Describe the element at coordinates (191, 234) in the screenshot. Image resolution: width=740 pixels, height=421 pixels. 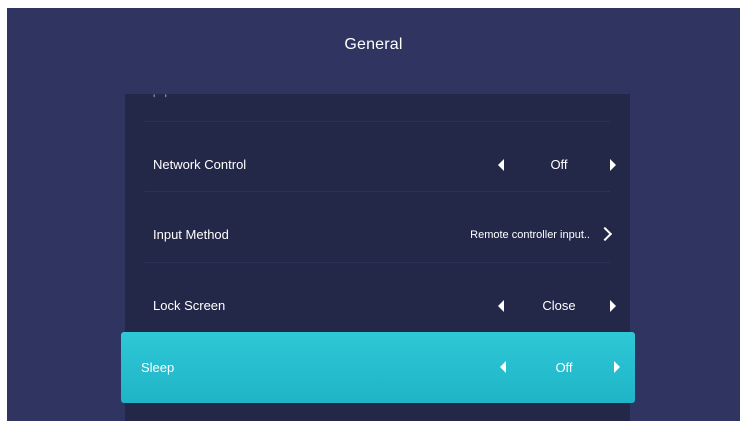
I see `input-method-label: Input Method` at that location.